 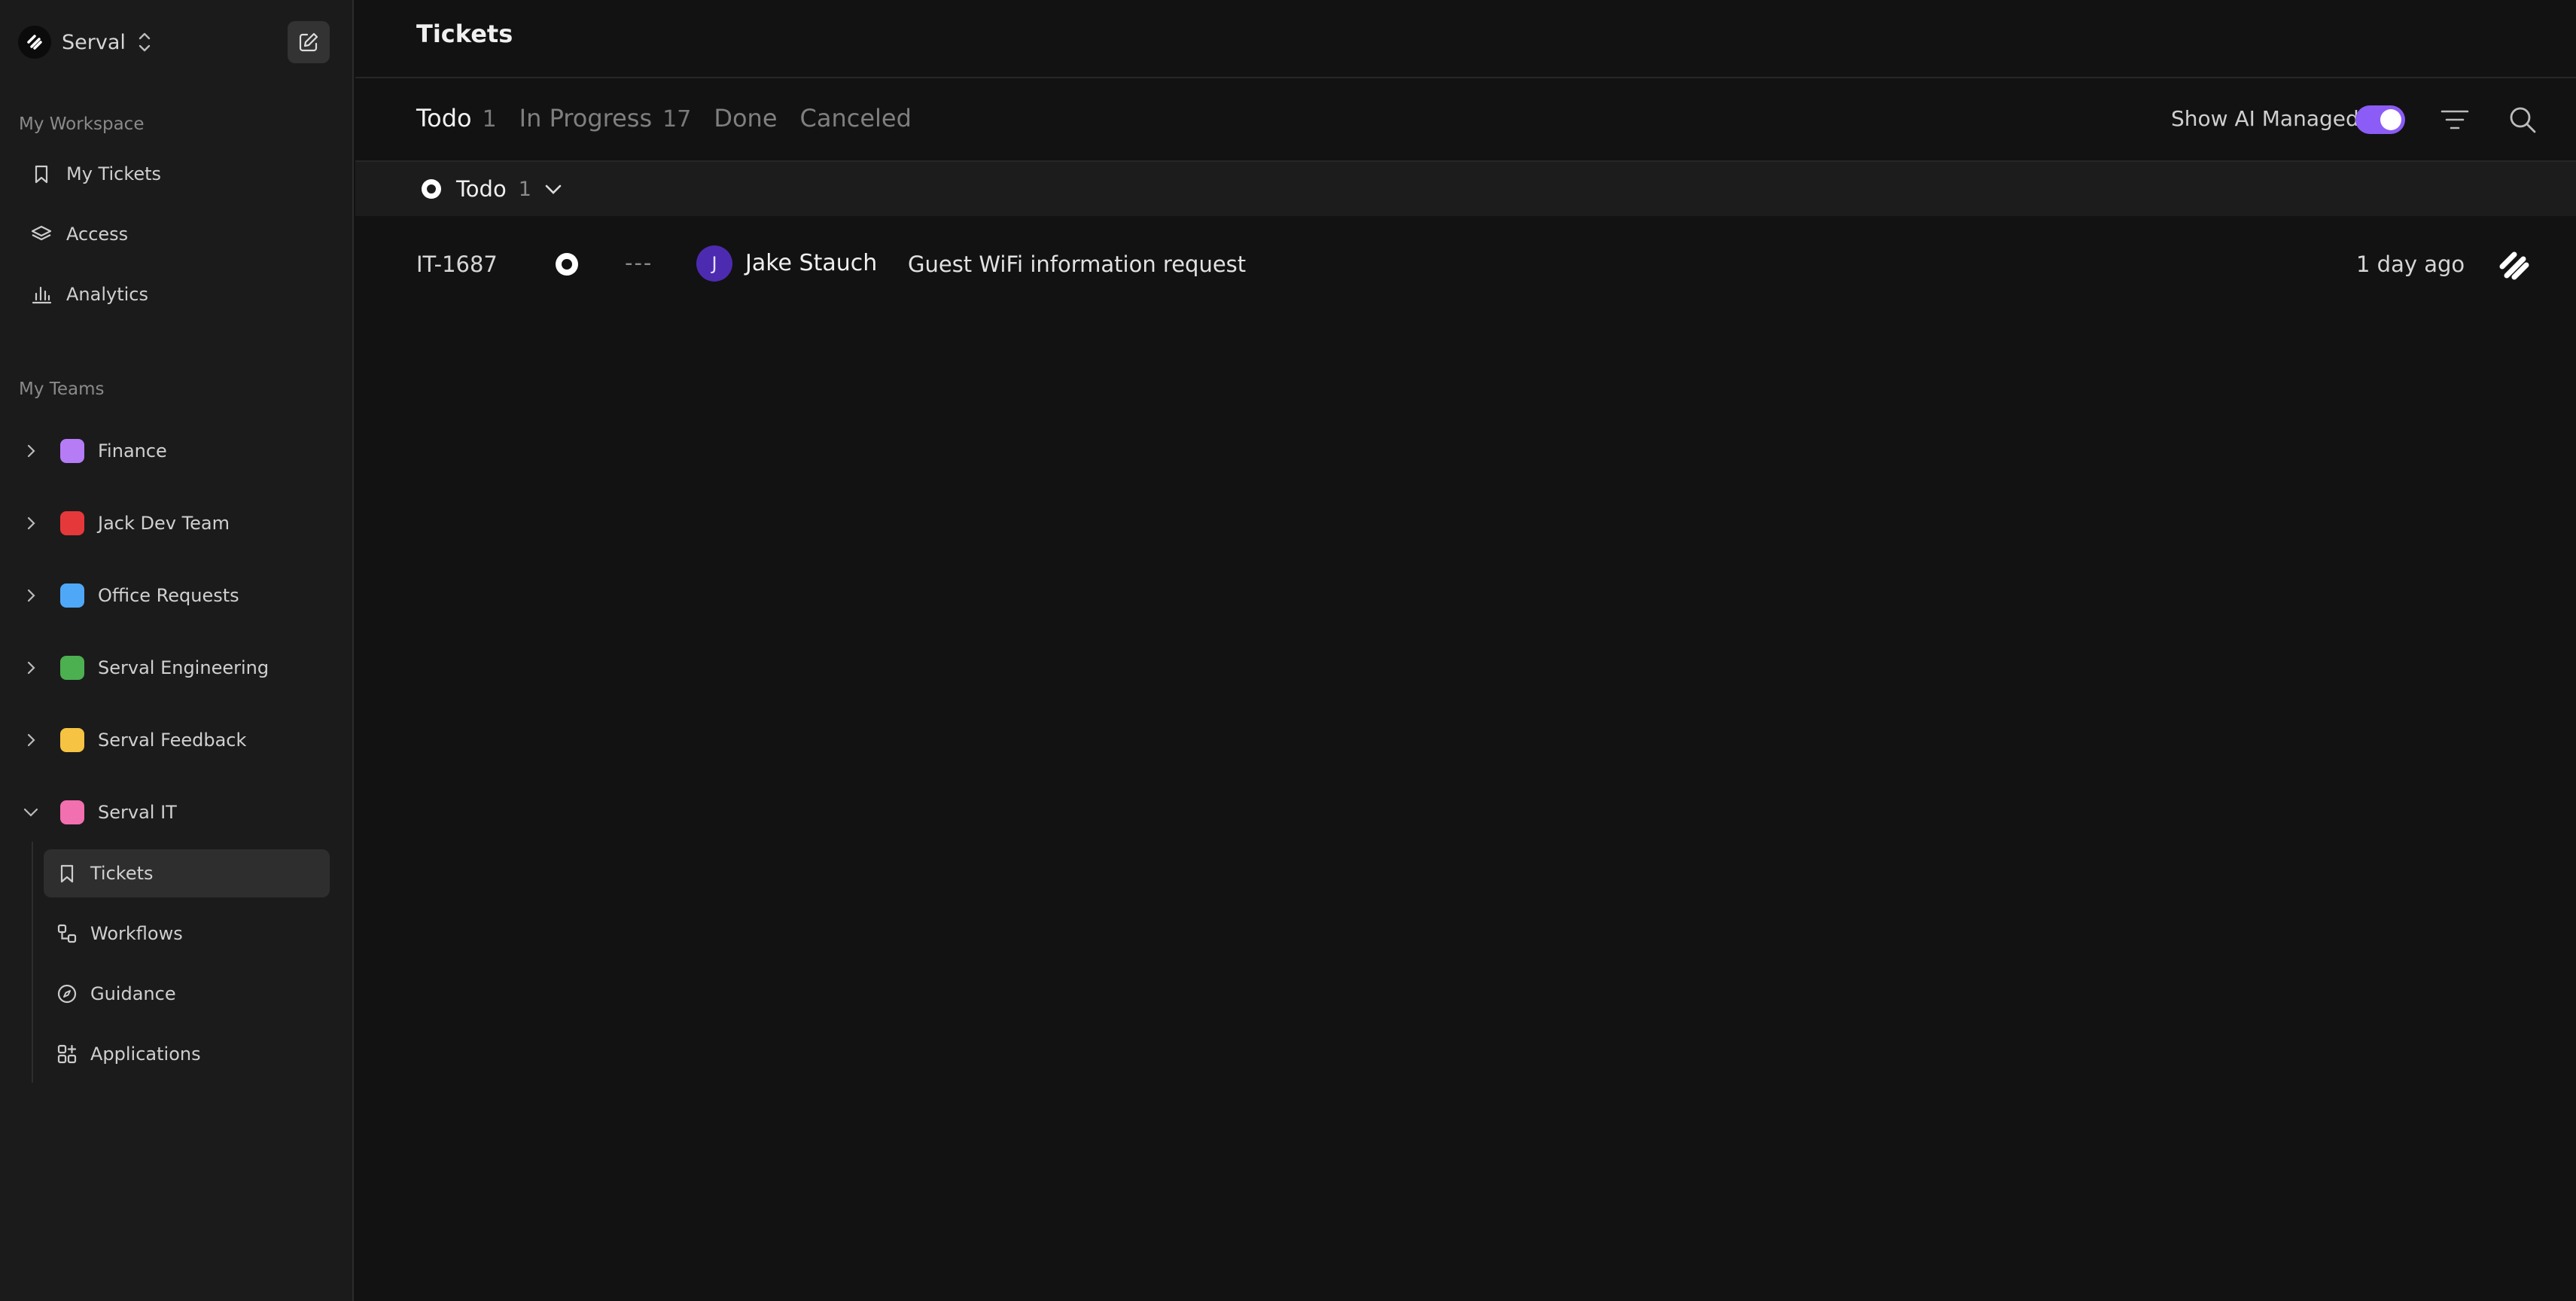 What do you see at coordinates (482, 189) in the screenshot?
I see `group-label: Todo` at bounding box center [482, 189].